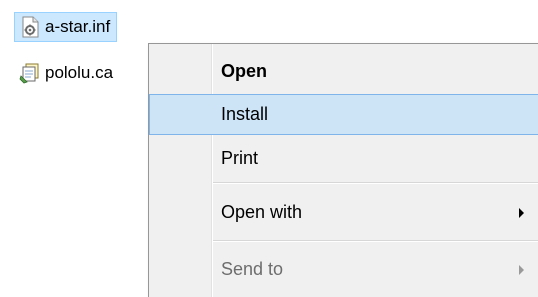  I want to click on menu-item-label: Print, so click(240, 158).